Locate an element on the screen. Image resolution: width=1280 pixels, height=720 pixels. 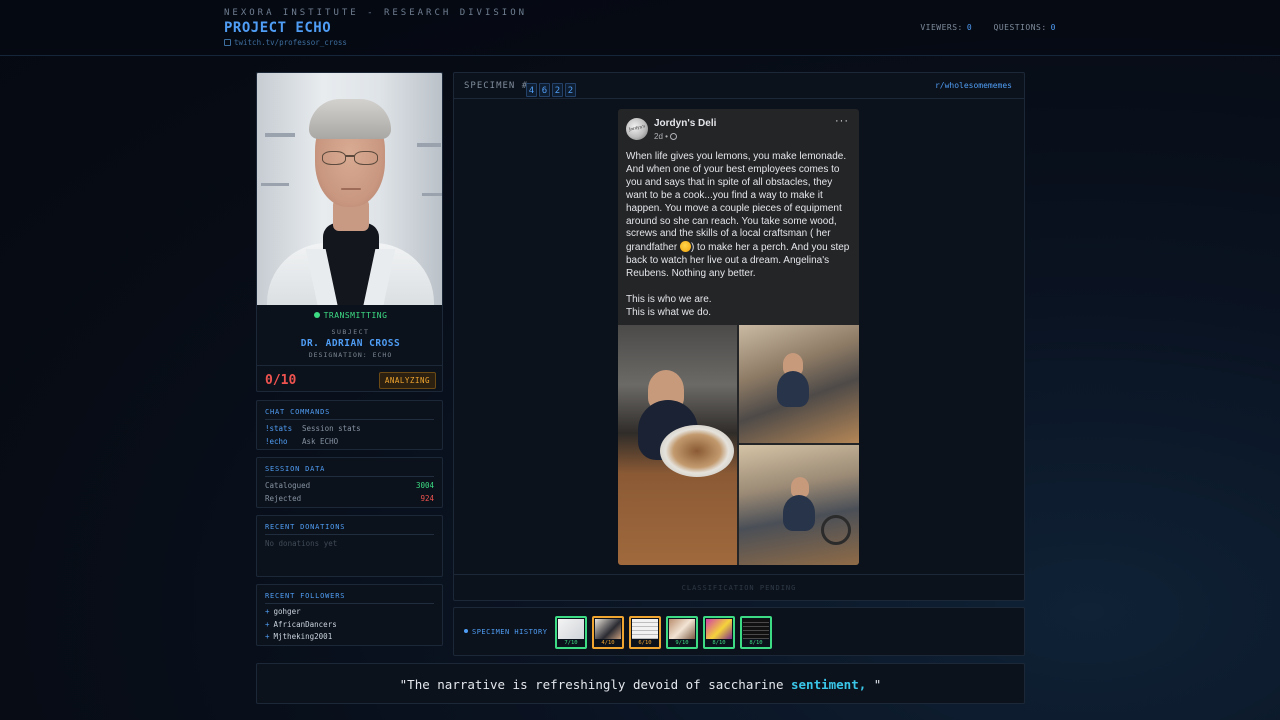
classification-status: CLASSIFICATION PENDING is located at coordinates (739, 587).